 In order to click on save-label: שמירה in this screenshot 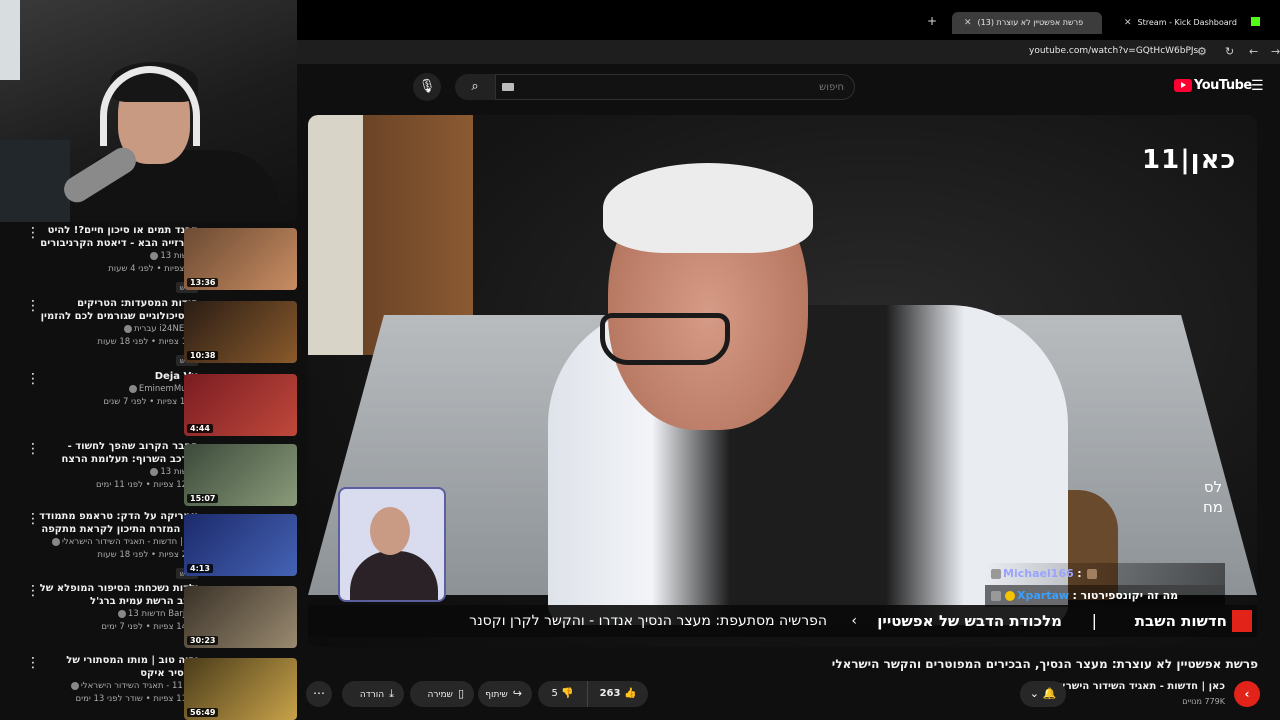, I will do `click(440, 695)`.